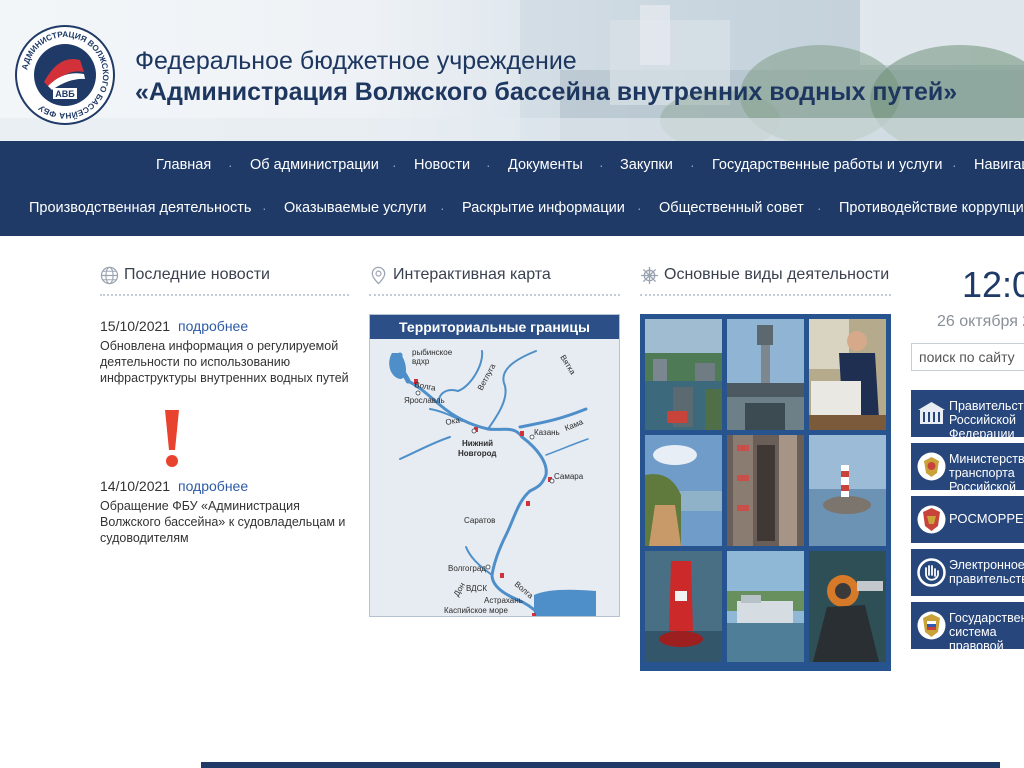 This screenshot has height=768, width=1024. I want to click on link-rosmorrechflot: РОСМОРРЕЧФЛОТ, so click(967, 519).